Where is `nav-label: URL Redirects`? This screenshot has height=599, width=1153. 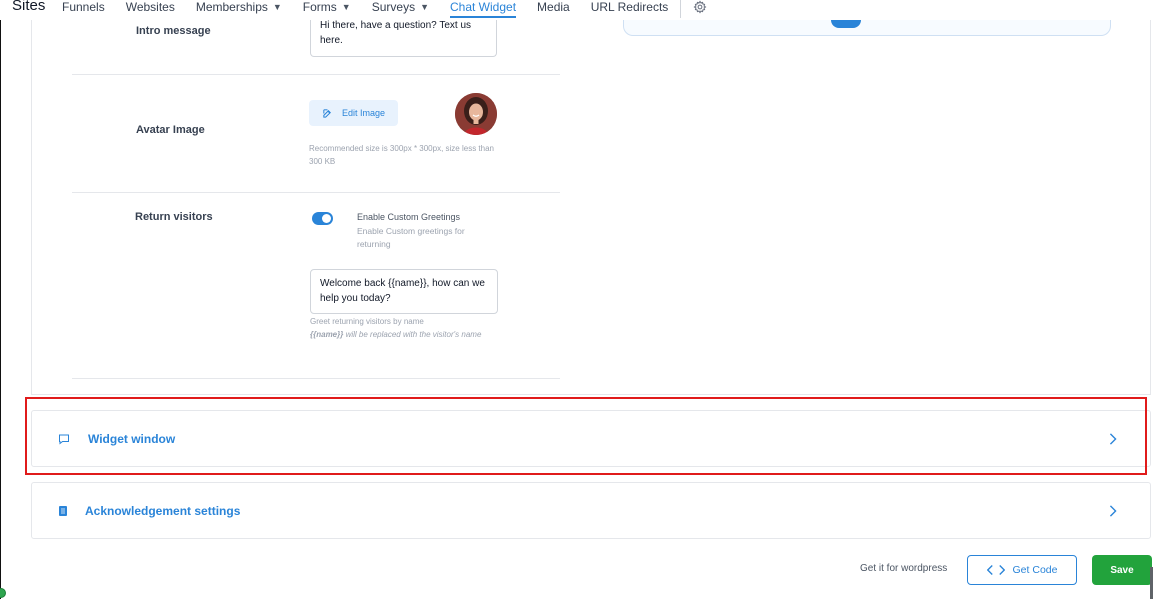 nav-label: URL Redirects is located at coordinates (629, 7).